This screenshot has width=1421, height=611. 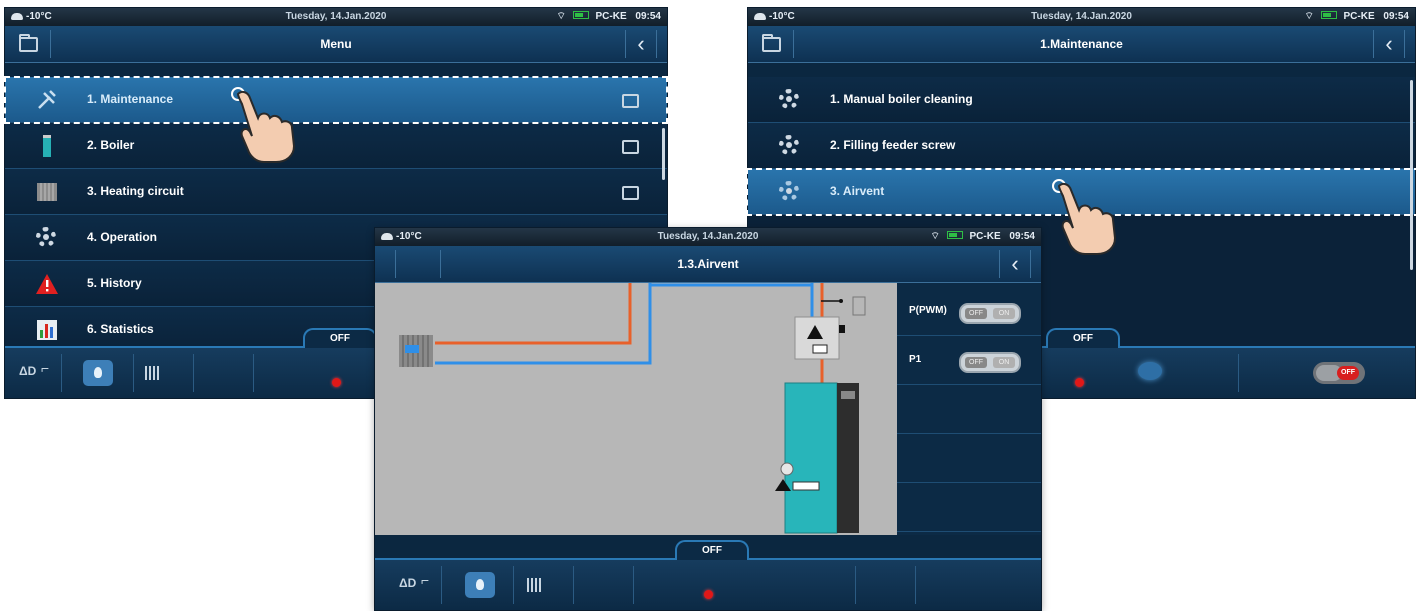 What do you see at coordinates (990, 313) in the screenshot?
I see `pwm-toggle: OFF ON` at bounding box center [990, 313].